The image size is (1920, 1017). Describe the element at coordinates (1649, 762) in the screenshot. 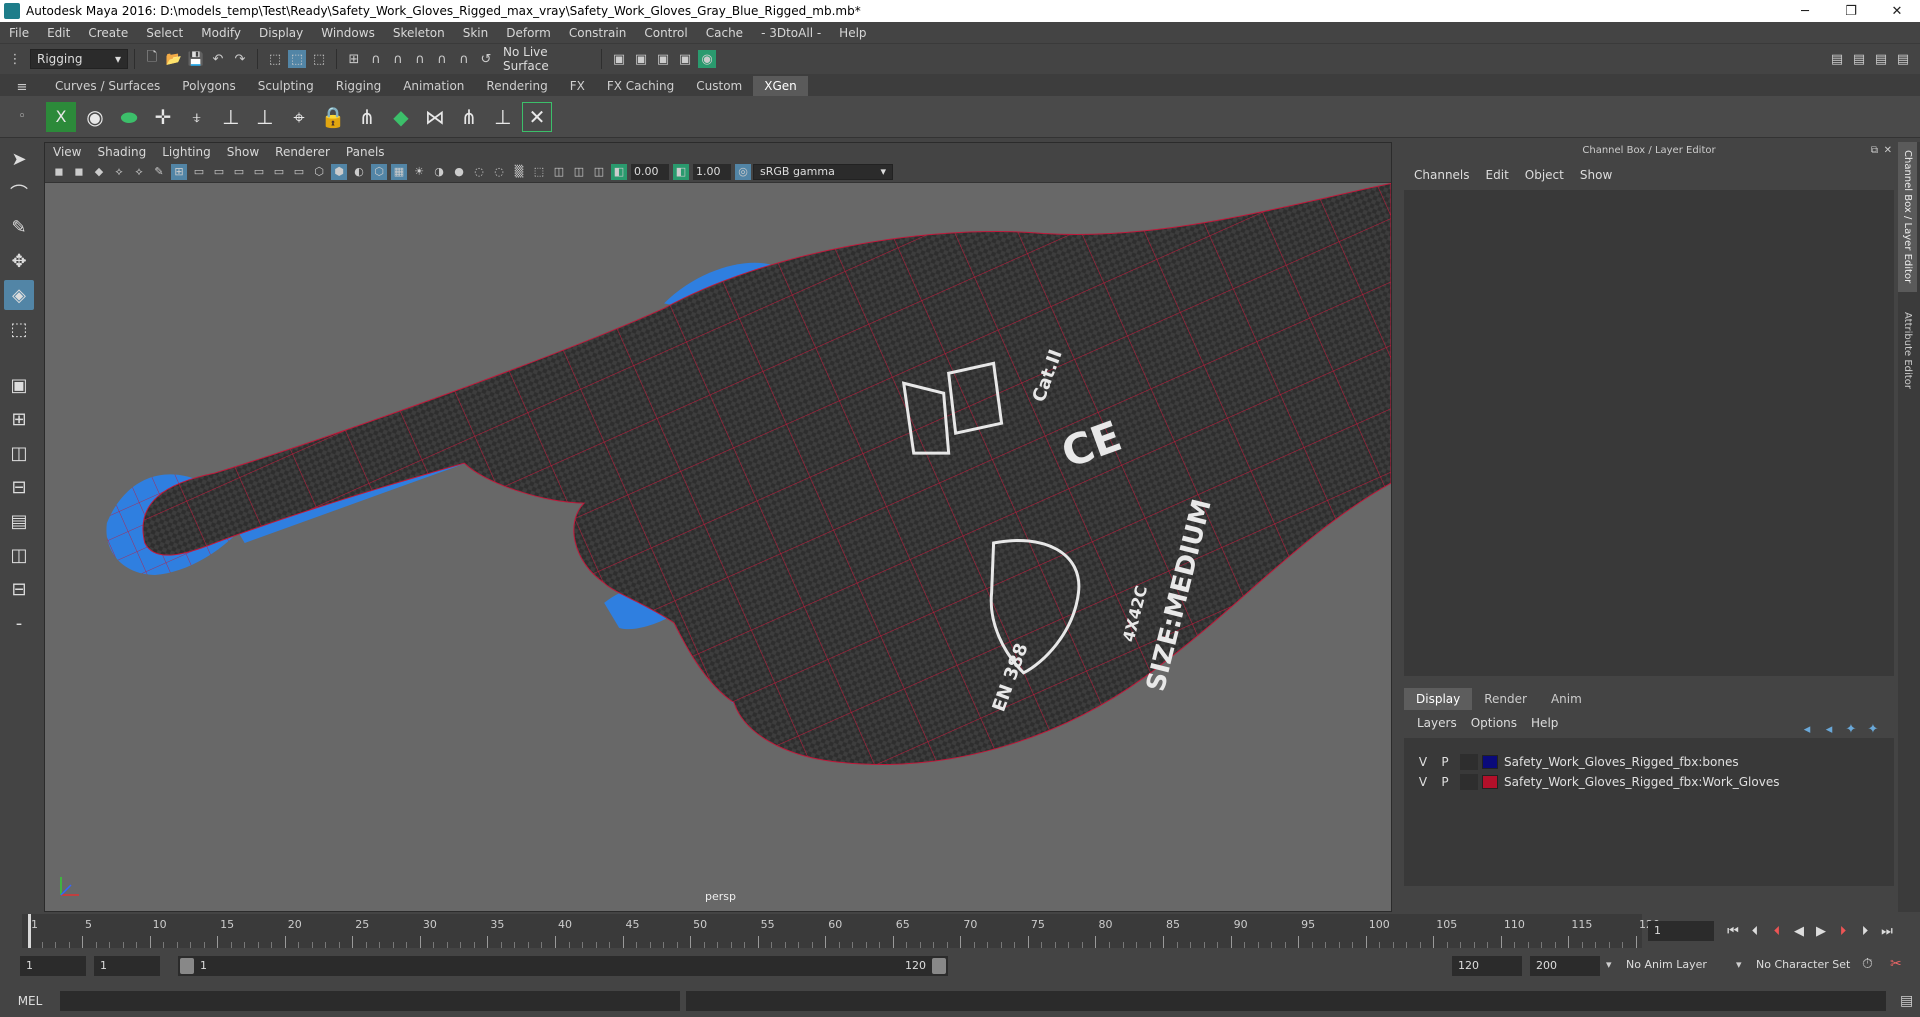

I see `layer-row-bones: V P Safety_Work_Gloves_Rigged_fbx:bones` at that location.